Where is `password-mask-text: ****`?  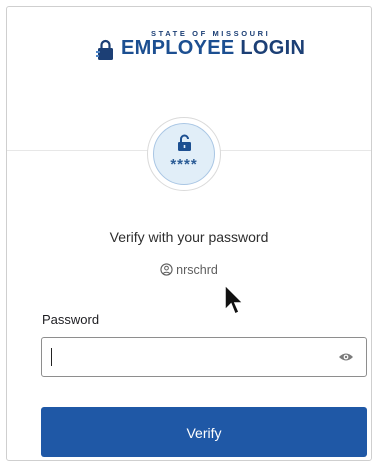 password-mask-text: **** is located at coordinates (184, 164).